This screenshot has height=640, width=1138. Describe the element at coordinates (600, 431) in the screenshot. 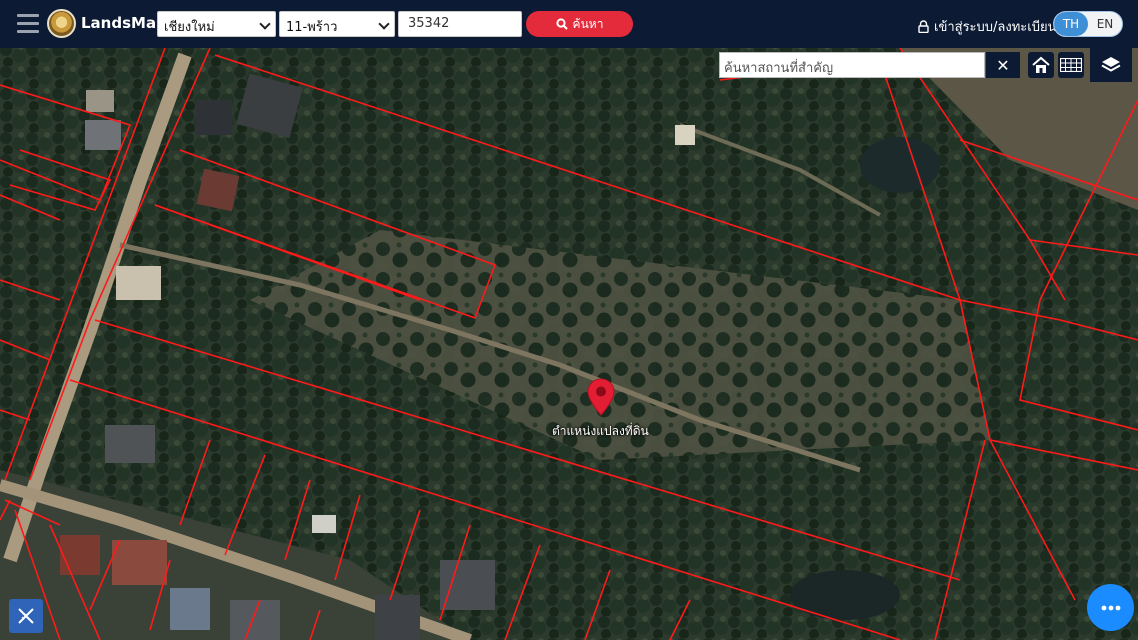

I see `parcel-location-label: ตำแหน่งแปลงที่ดิน` at that location.